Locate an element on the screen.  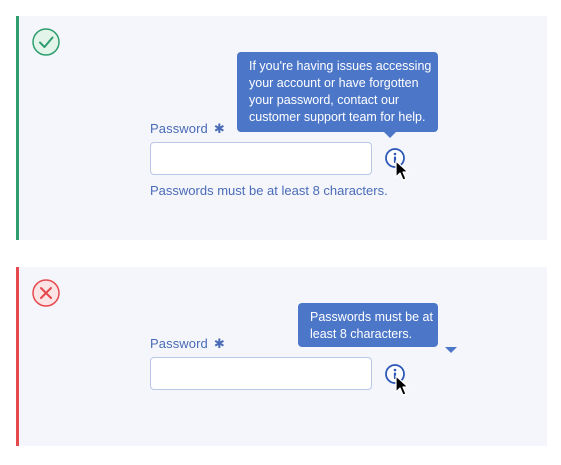
tooltip-line: customer support team for help. is located at coordinates (337, 117).